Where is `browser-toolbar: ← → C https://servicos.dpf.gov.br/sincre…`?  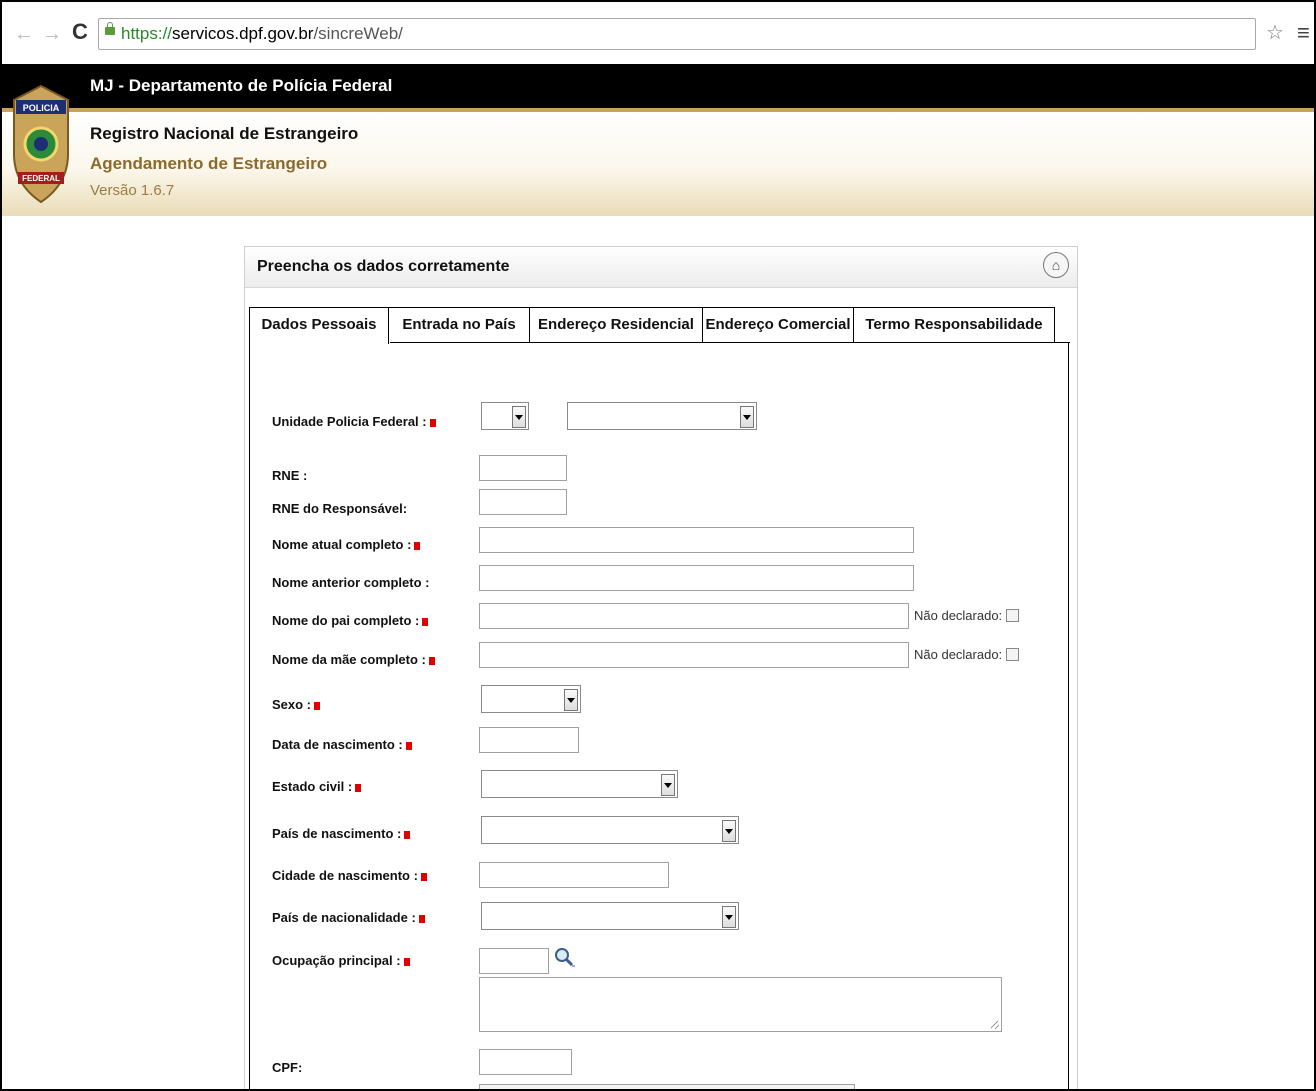 browser-toolbar: ← → C https://servicos.dpf.gov.br/sincre… is located at coordinates (658, 33).